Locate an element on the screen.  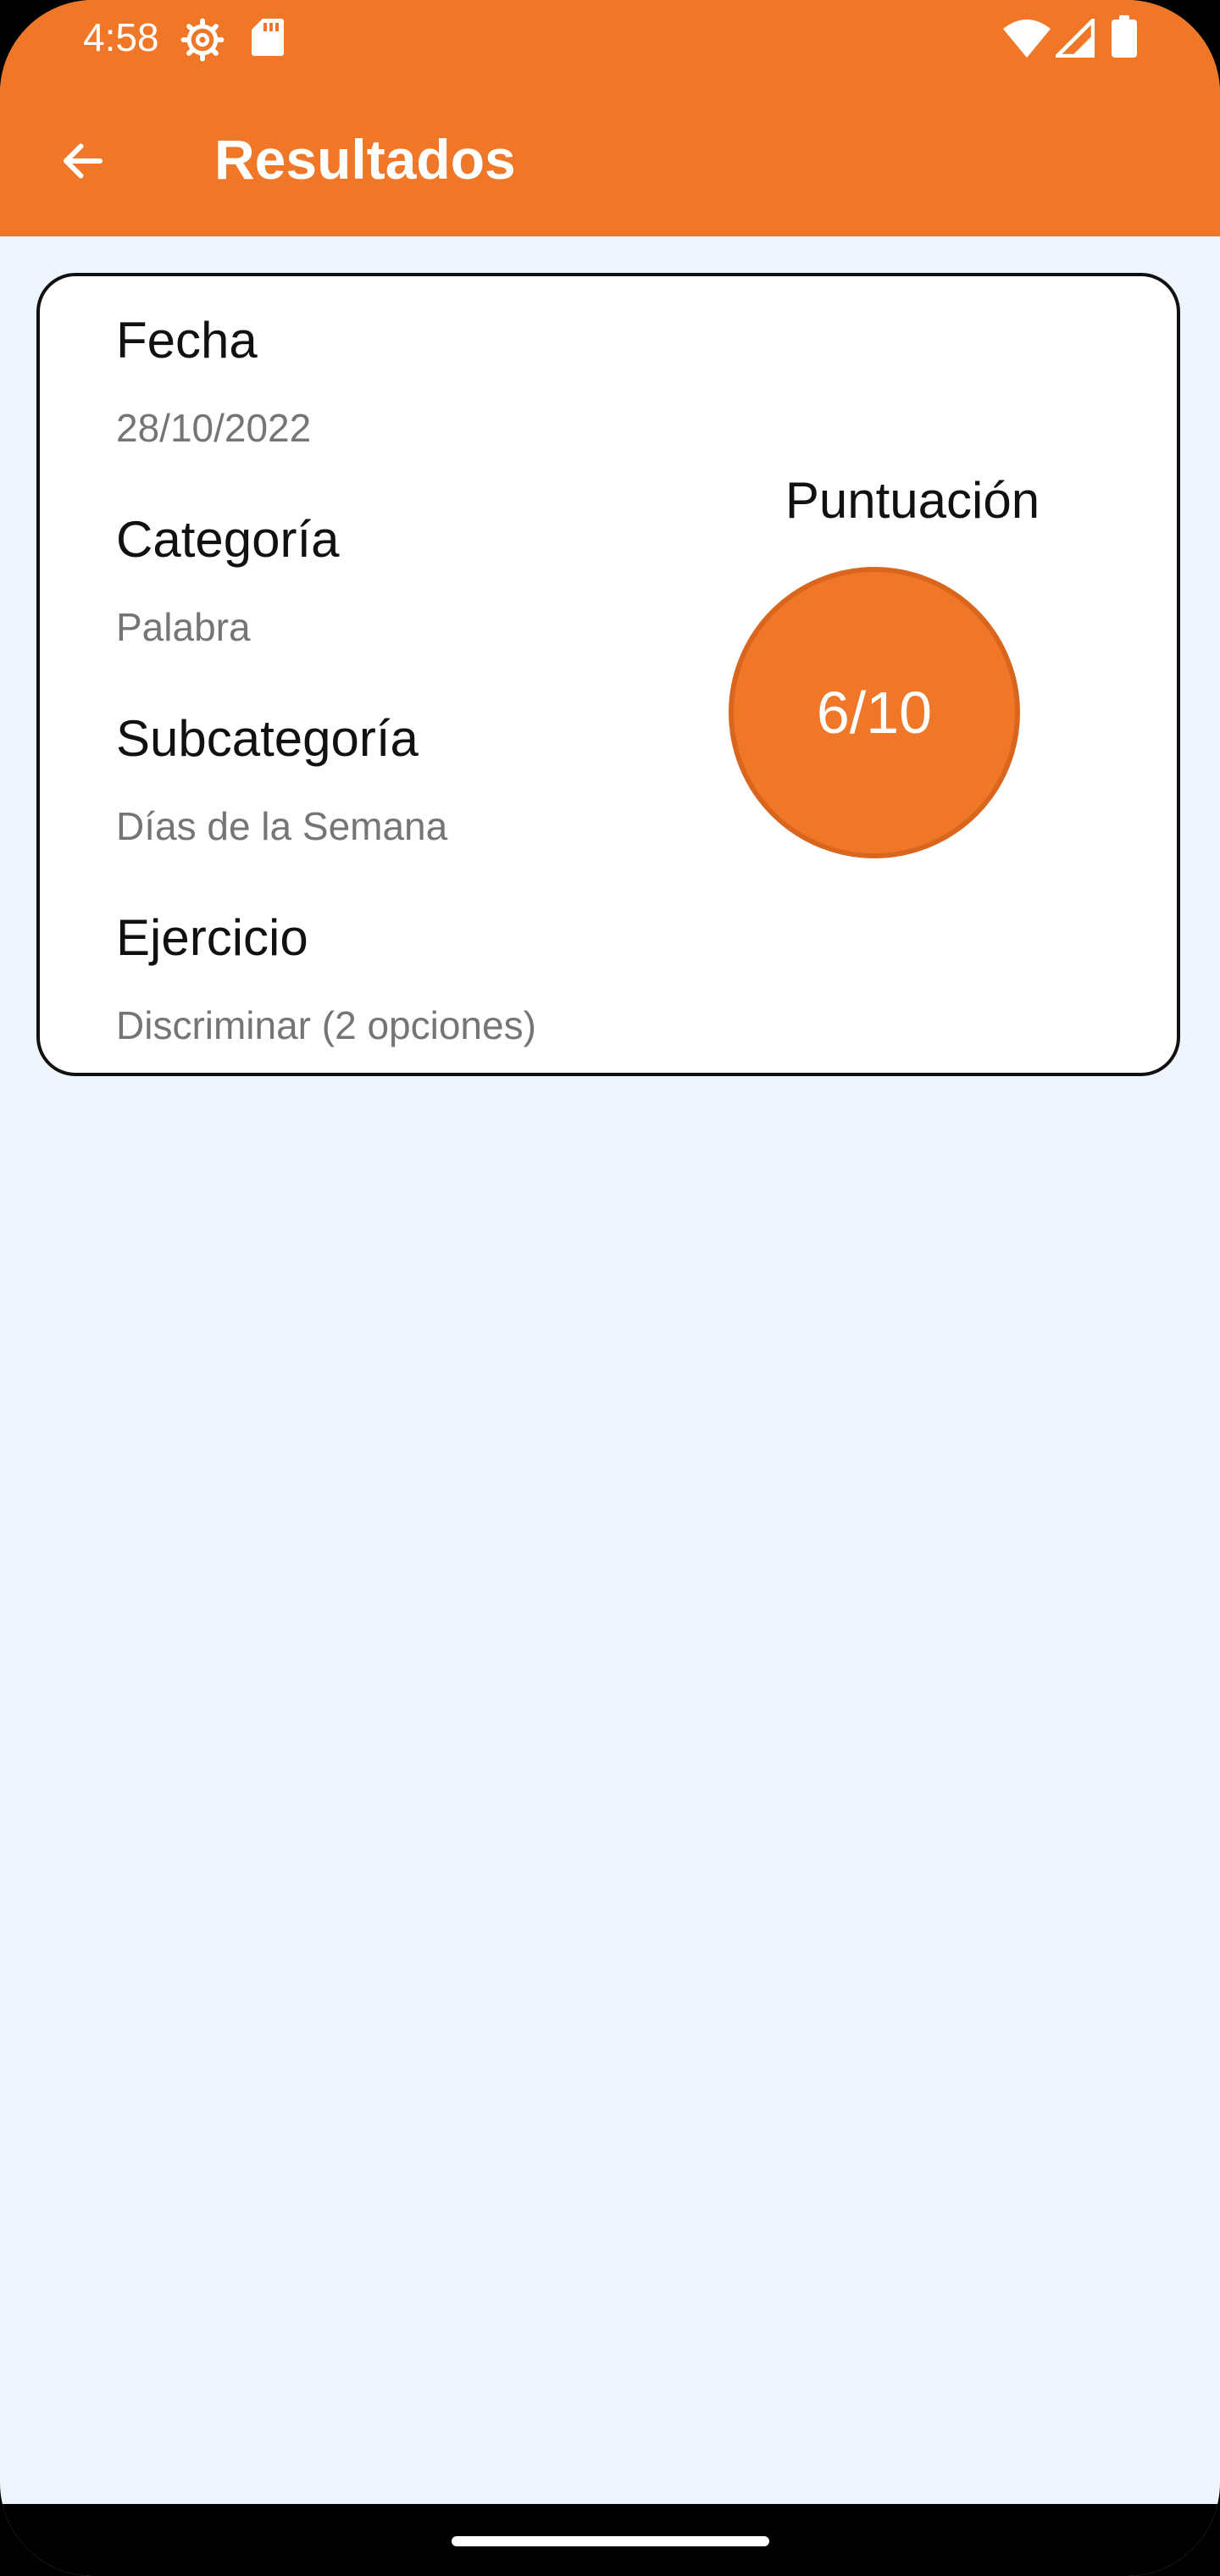
date-label: Fecha is located at coordinates (187, 340).